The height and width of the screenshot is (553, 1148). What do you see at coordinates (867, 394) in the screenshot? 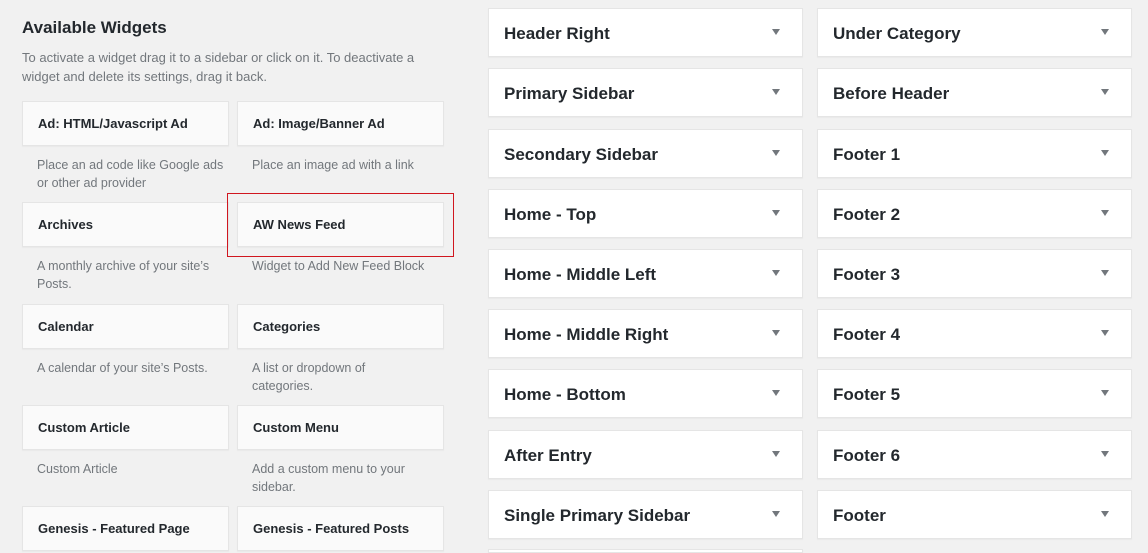
I see `sidebar-title: Footer 5` at bounding box center [867, 394].